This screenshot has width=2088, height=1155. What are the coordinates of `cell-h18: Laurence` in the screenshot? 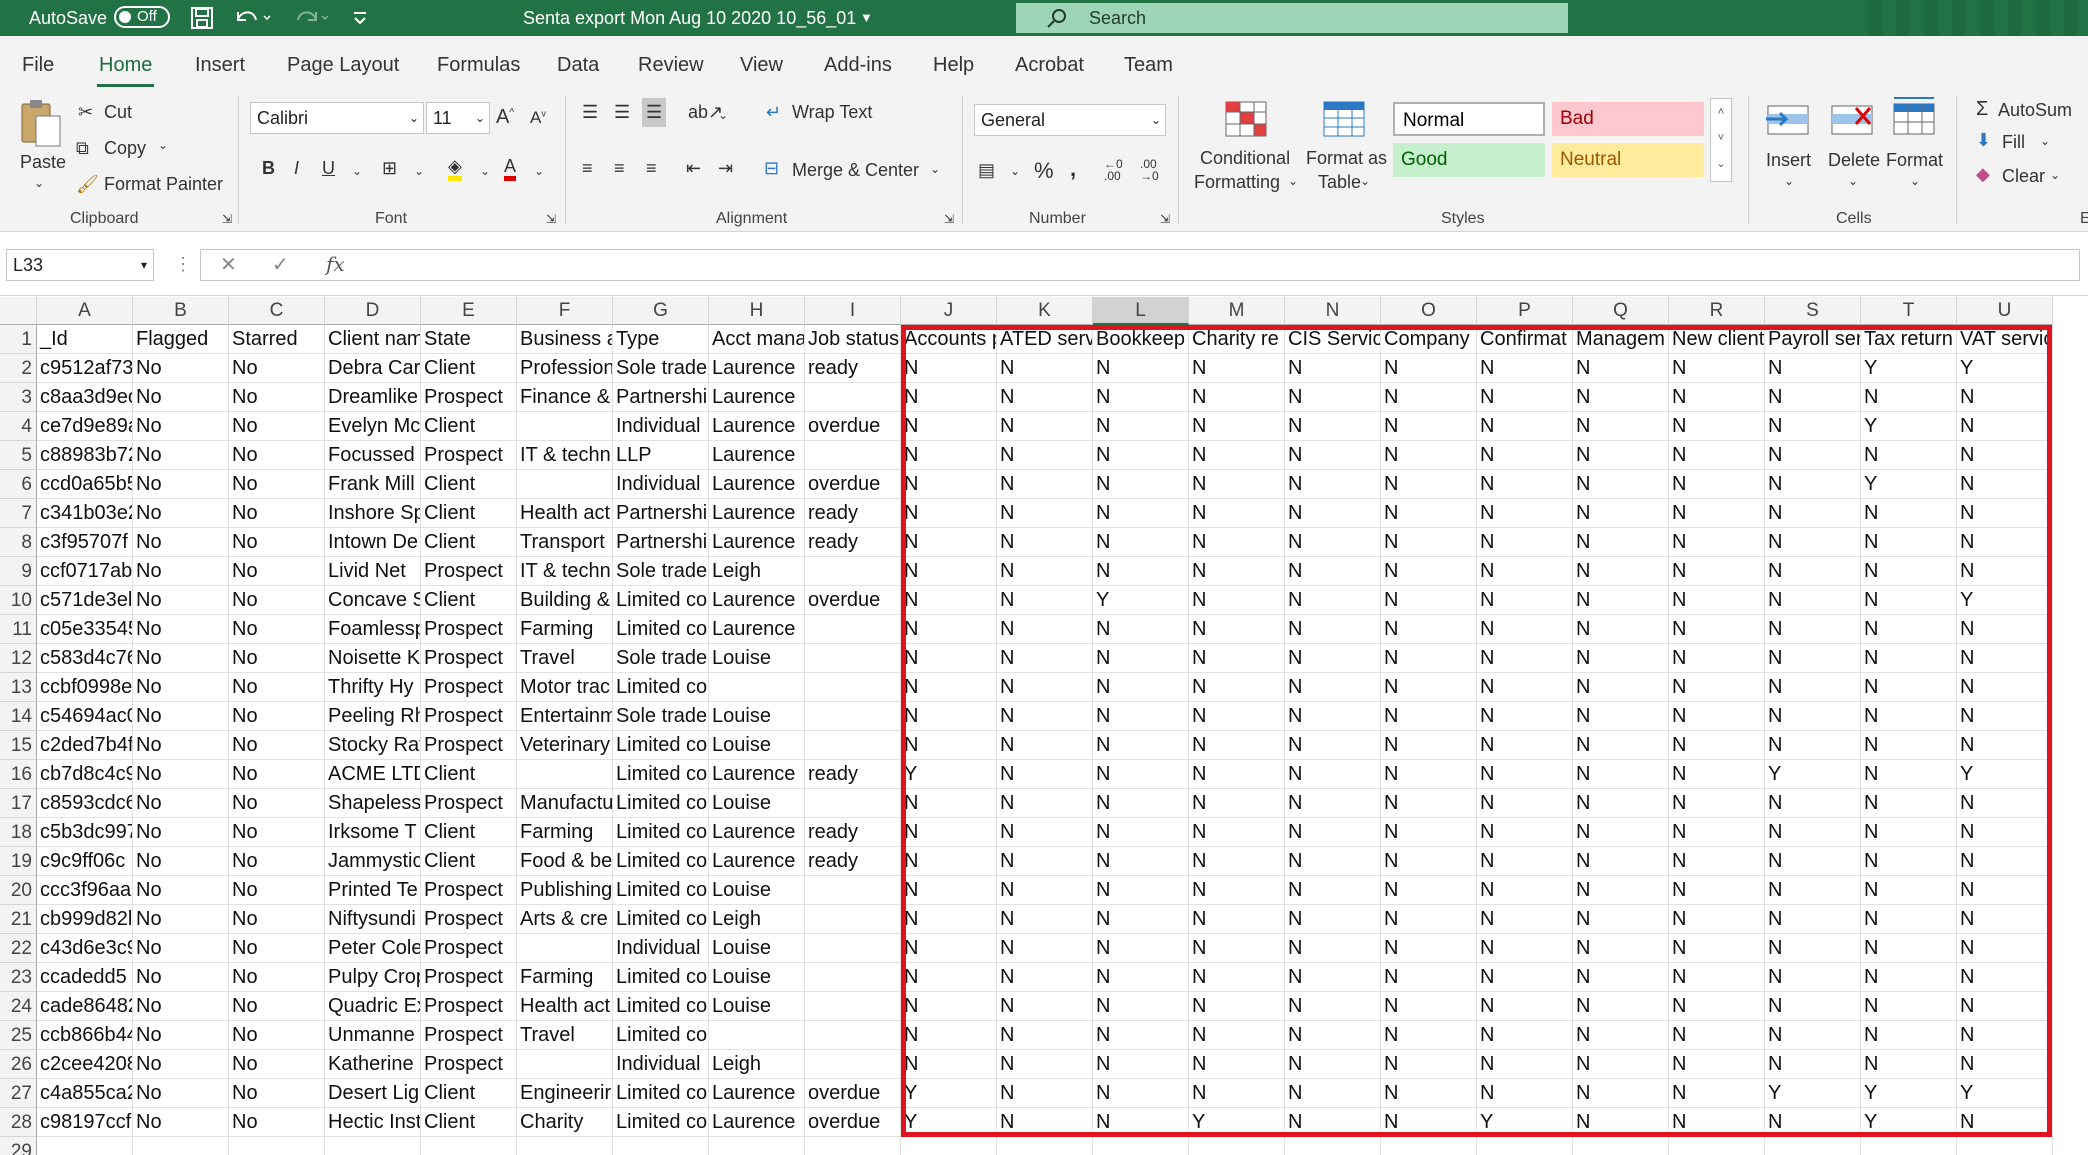 It's located at (757, 832).